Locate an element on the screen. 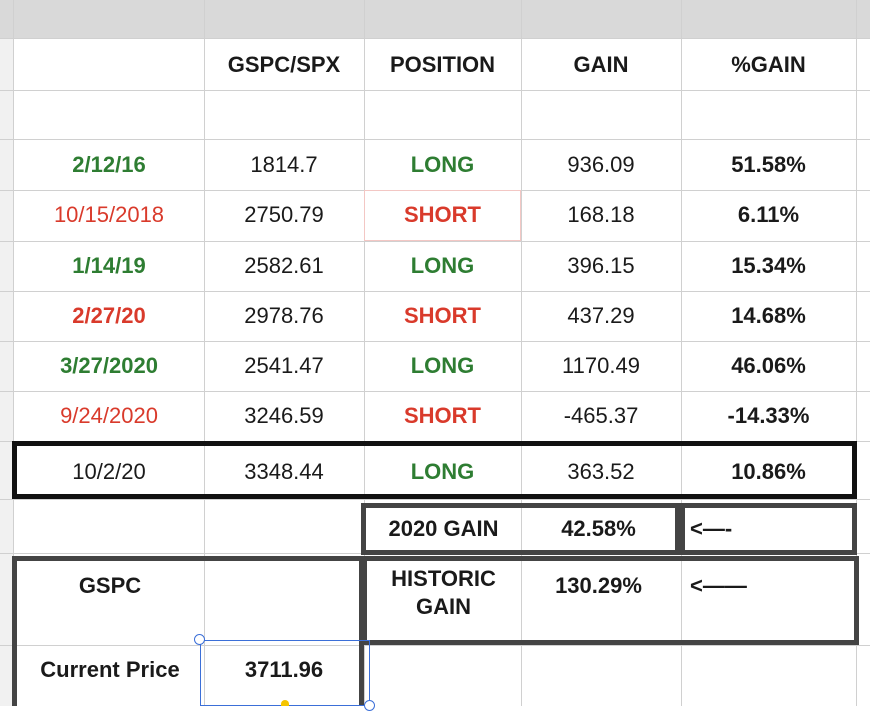 The image size is (870, 711). cell-pct: 15.34% is located at coordinates (768, 266).